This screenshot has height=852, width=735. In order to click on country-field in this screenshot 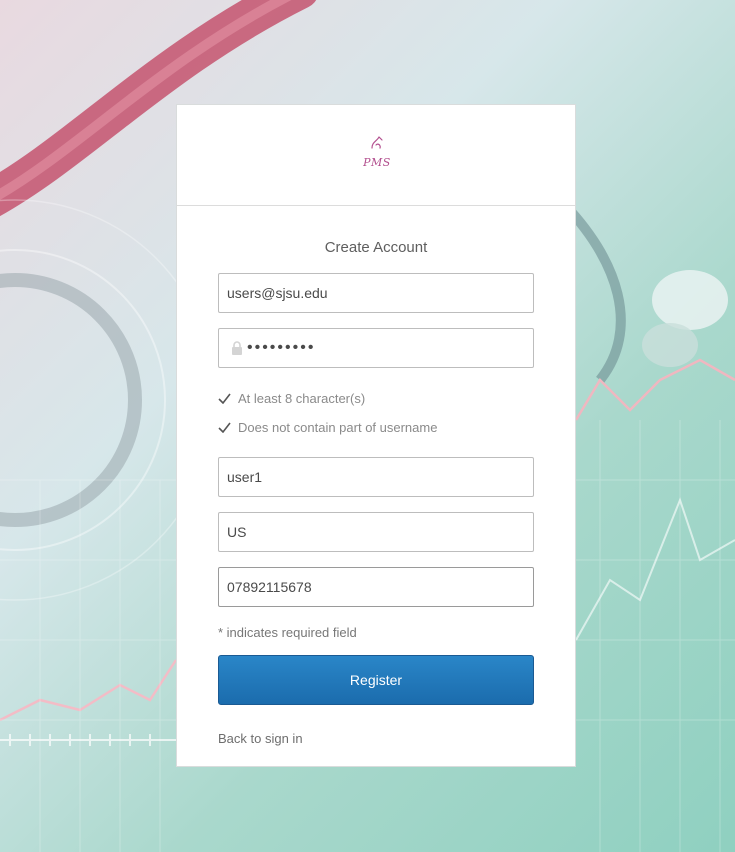, I will do `click(376, 532)`.